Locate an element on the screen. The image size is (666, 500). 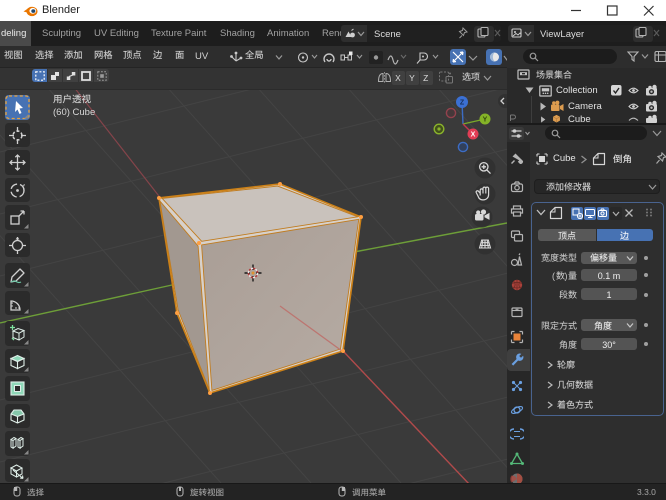
svg-text: Z is located at coordinates (462, 103).